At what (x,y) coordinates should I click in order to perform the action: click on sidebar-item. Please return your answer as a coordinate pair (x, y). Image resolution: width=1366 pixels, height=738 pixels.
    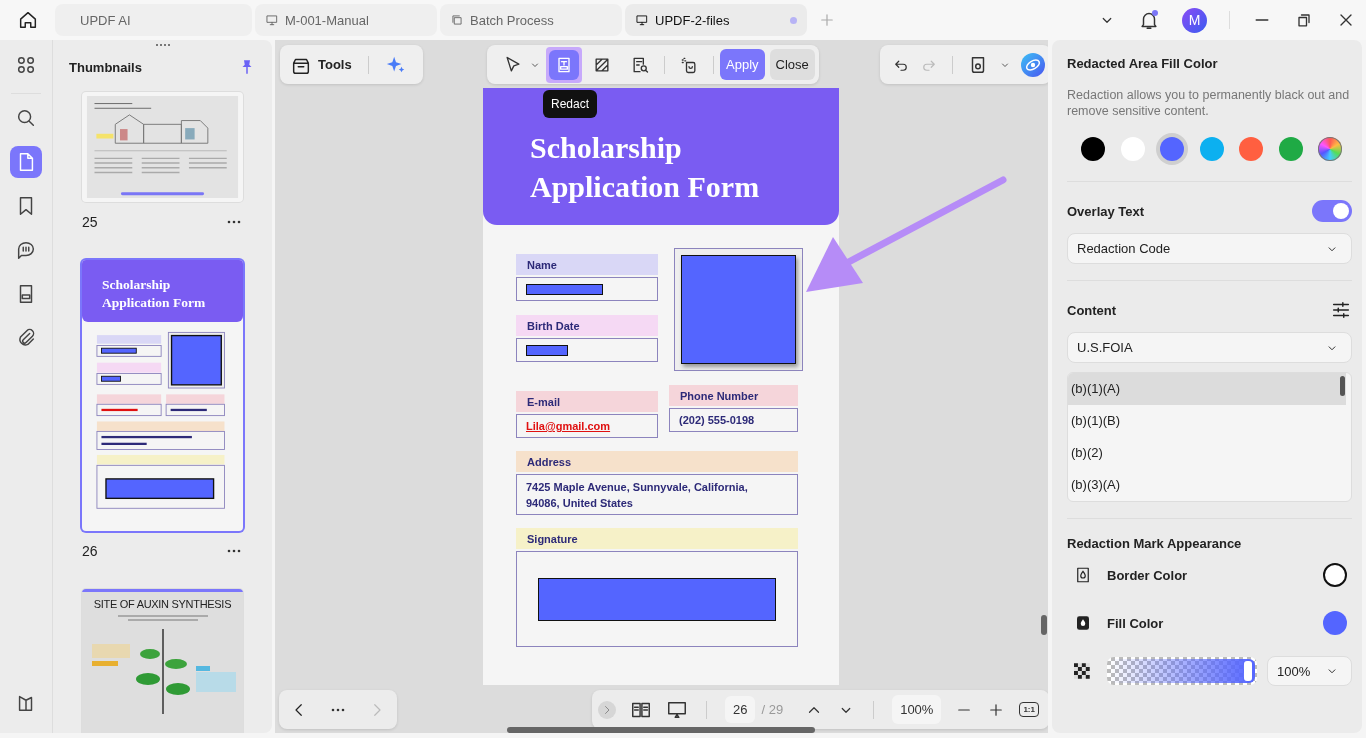
    Looking at the image, I should click on (26, 162).